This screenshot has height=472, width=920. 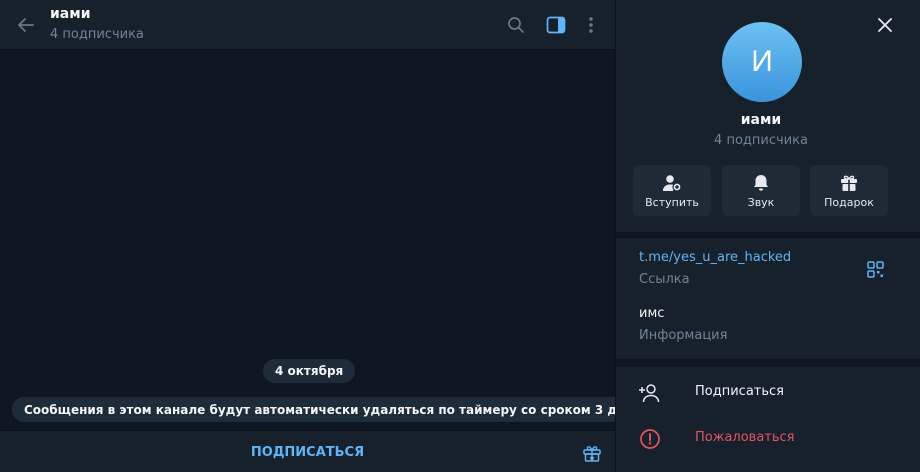 What do you see at coordinates (739, 391) in the screenshot?
I see `menu-subscribe-label: Подписаться` at bounding box center [739, 391].